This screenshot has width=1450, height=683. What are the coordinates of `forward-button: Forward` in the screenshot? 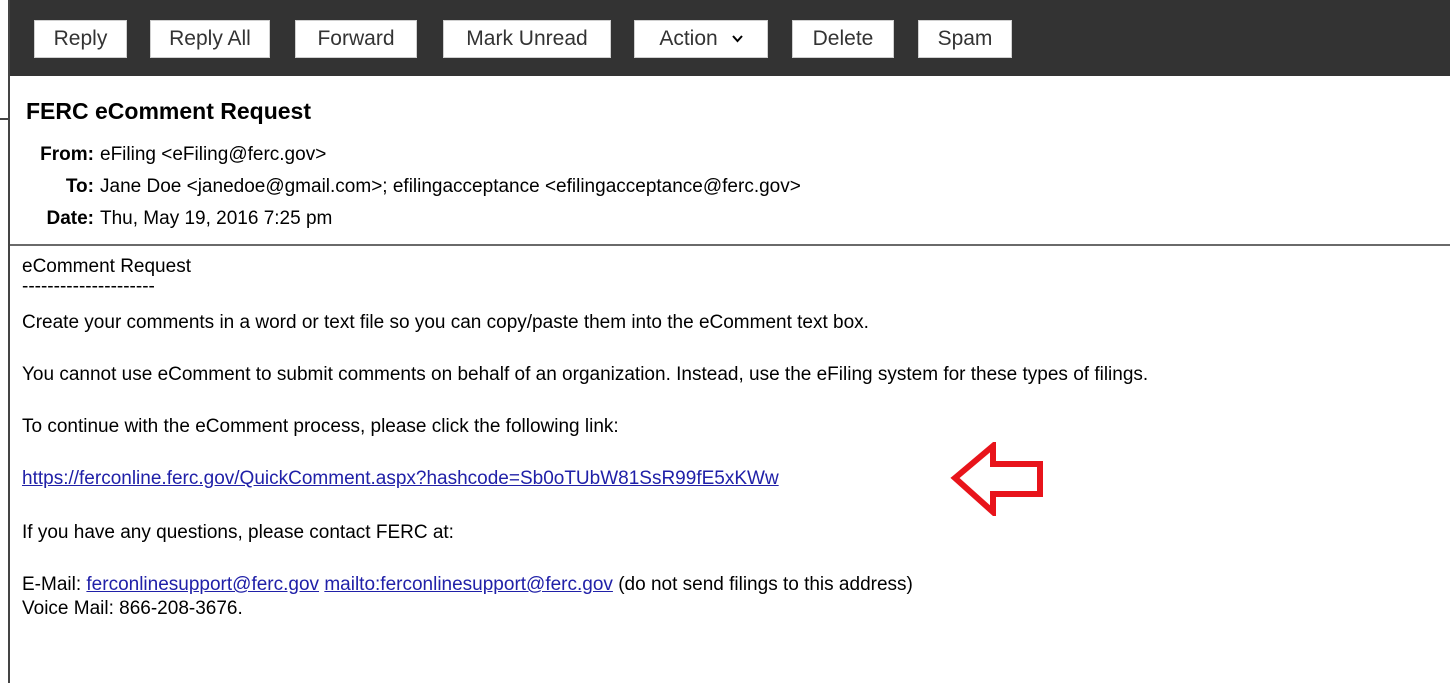 It's located at (356, 39).